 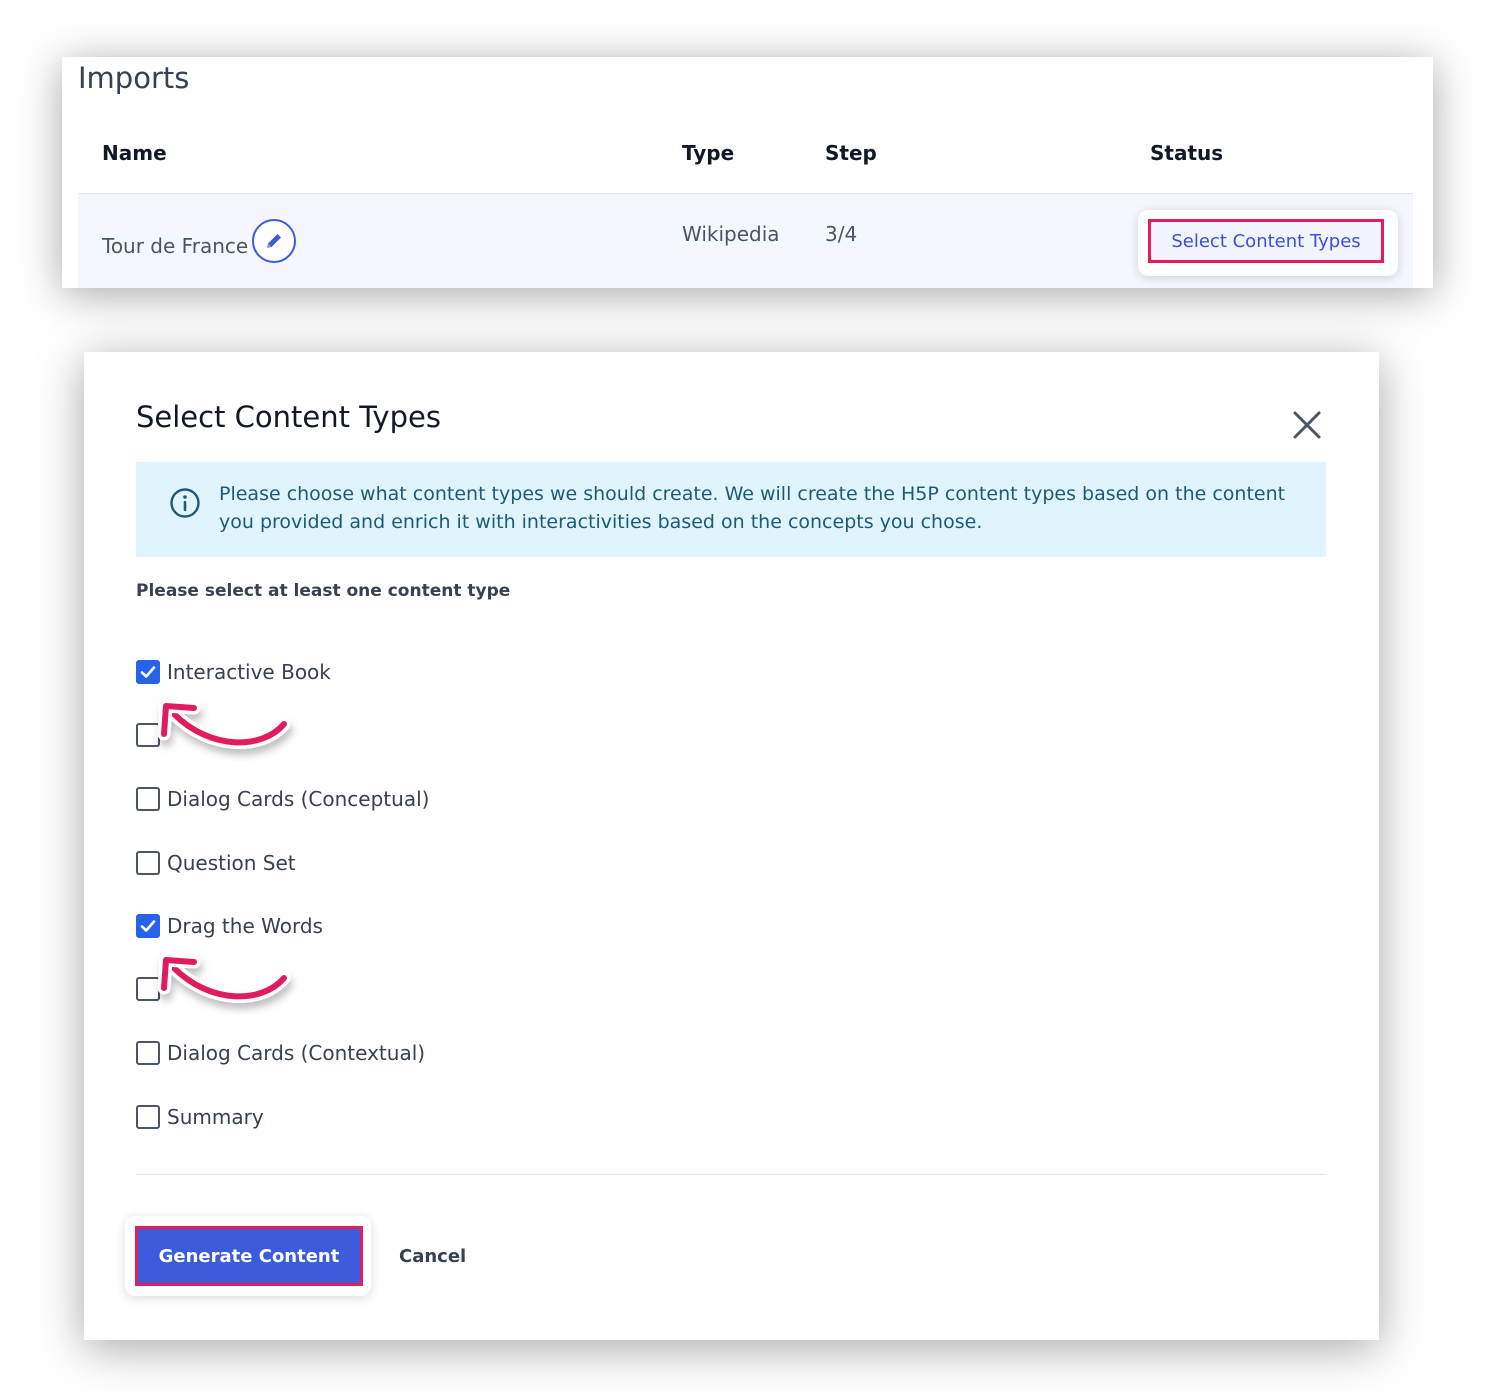 What do you see at coordinates (323, 591) in the screenshot?
I see `selection-hint: Please select at least one content type` at bounding box center [323, 591].